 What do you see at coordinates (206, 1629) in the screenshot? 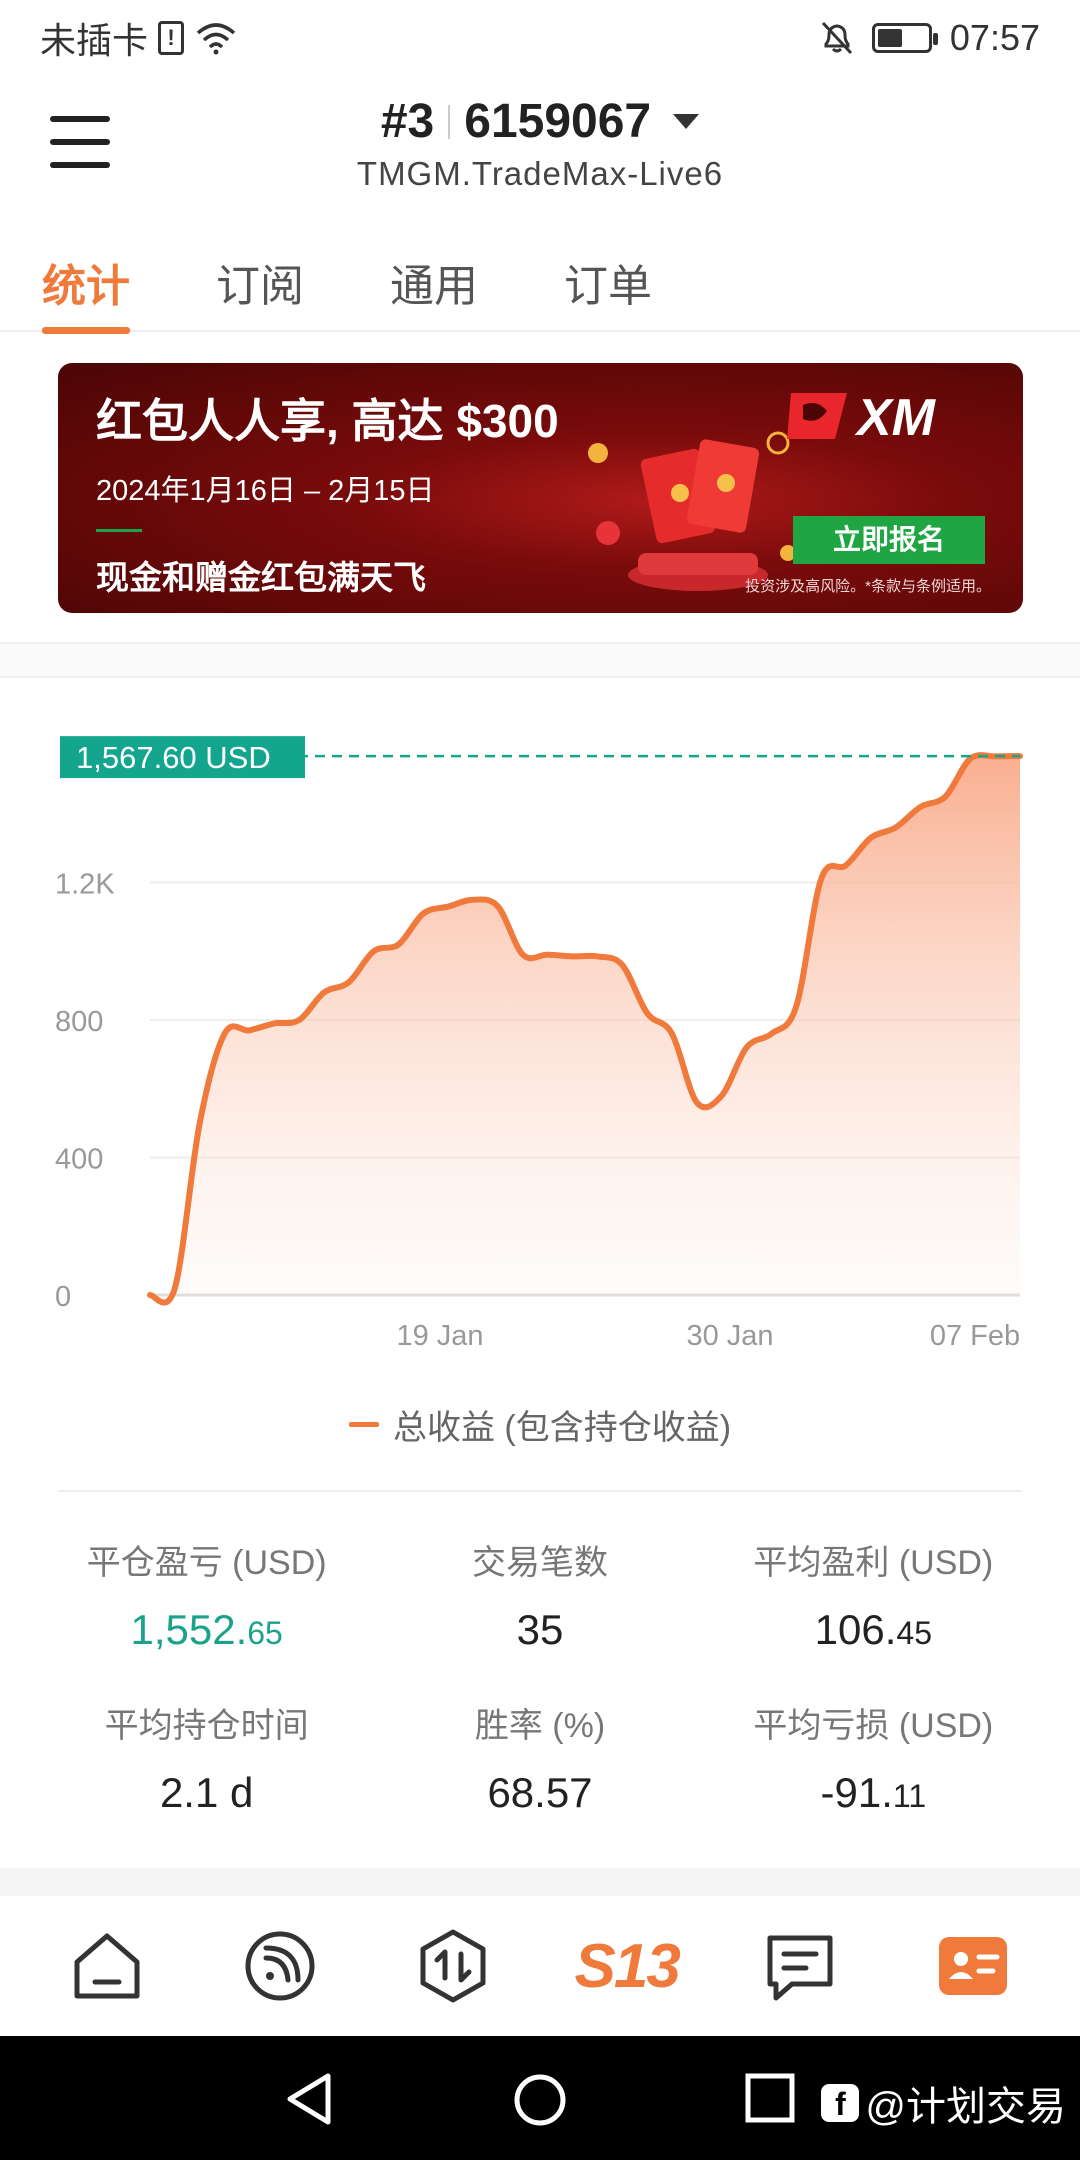
I see `stat-value: 1,552.65` at bounding box center [206, 1629].